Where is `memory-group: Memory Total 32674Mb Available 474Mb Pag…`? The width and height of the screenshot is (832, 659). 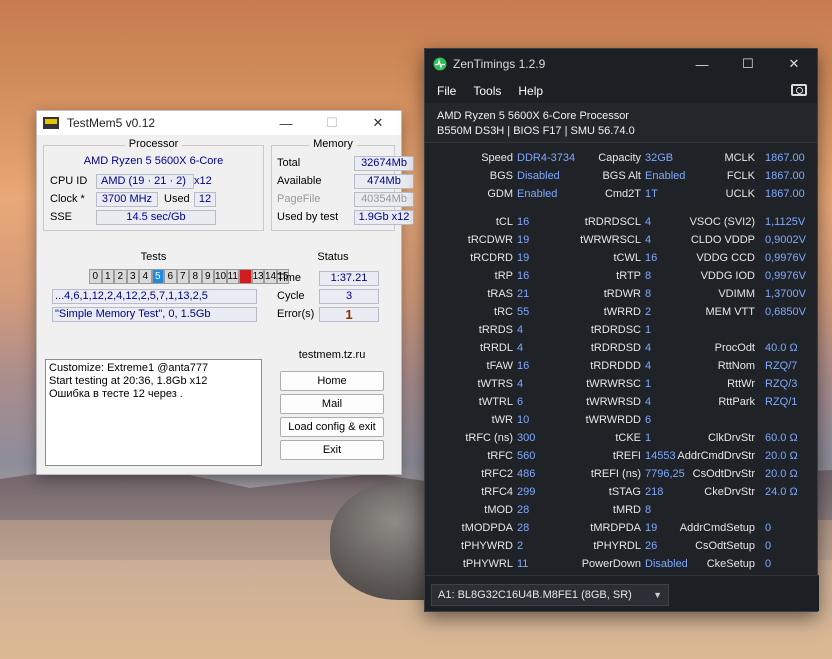
memory-group: Memory Total 32674Mb Available 474Mb Pag… is located at coordinates (342, 184).